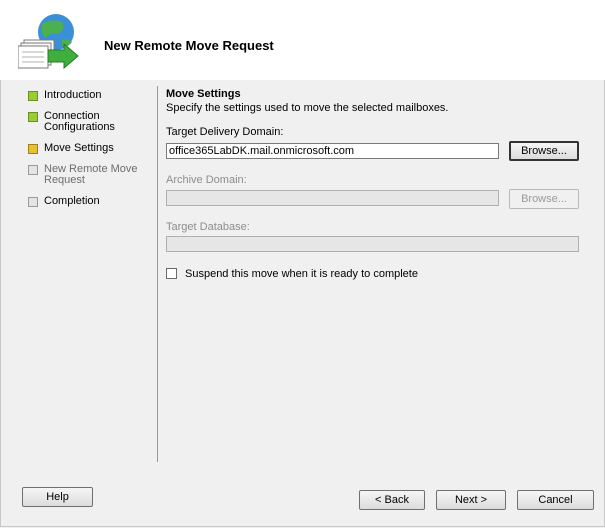 This screenshot has width=605, height=528. What do you see at coordinates (72, 201) in the screenshot?
I see `step-label: Completion` at bounding box center [72, 201].